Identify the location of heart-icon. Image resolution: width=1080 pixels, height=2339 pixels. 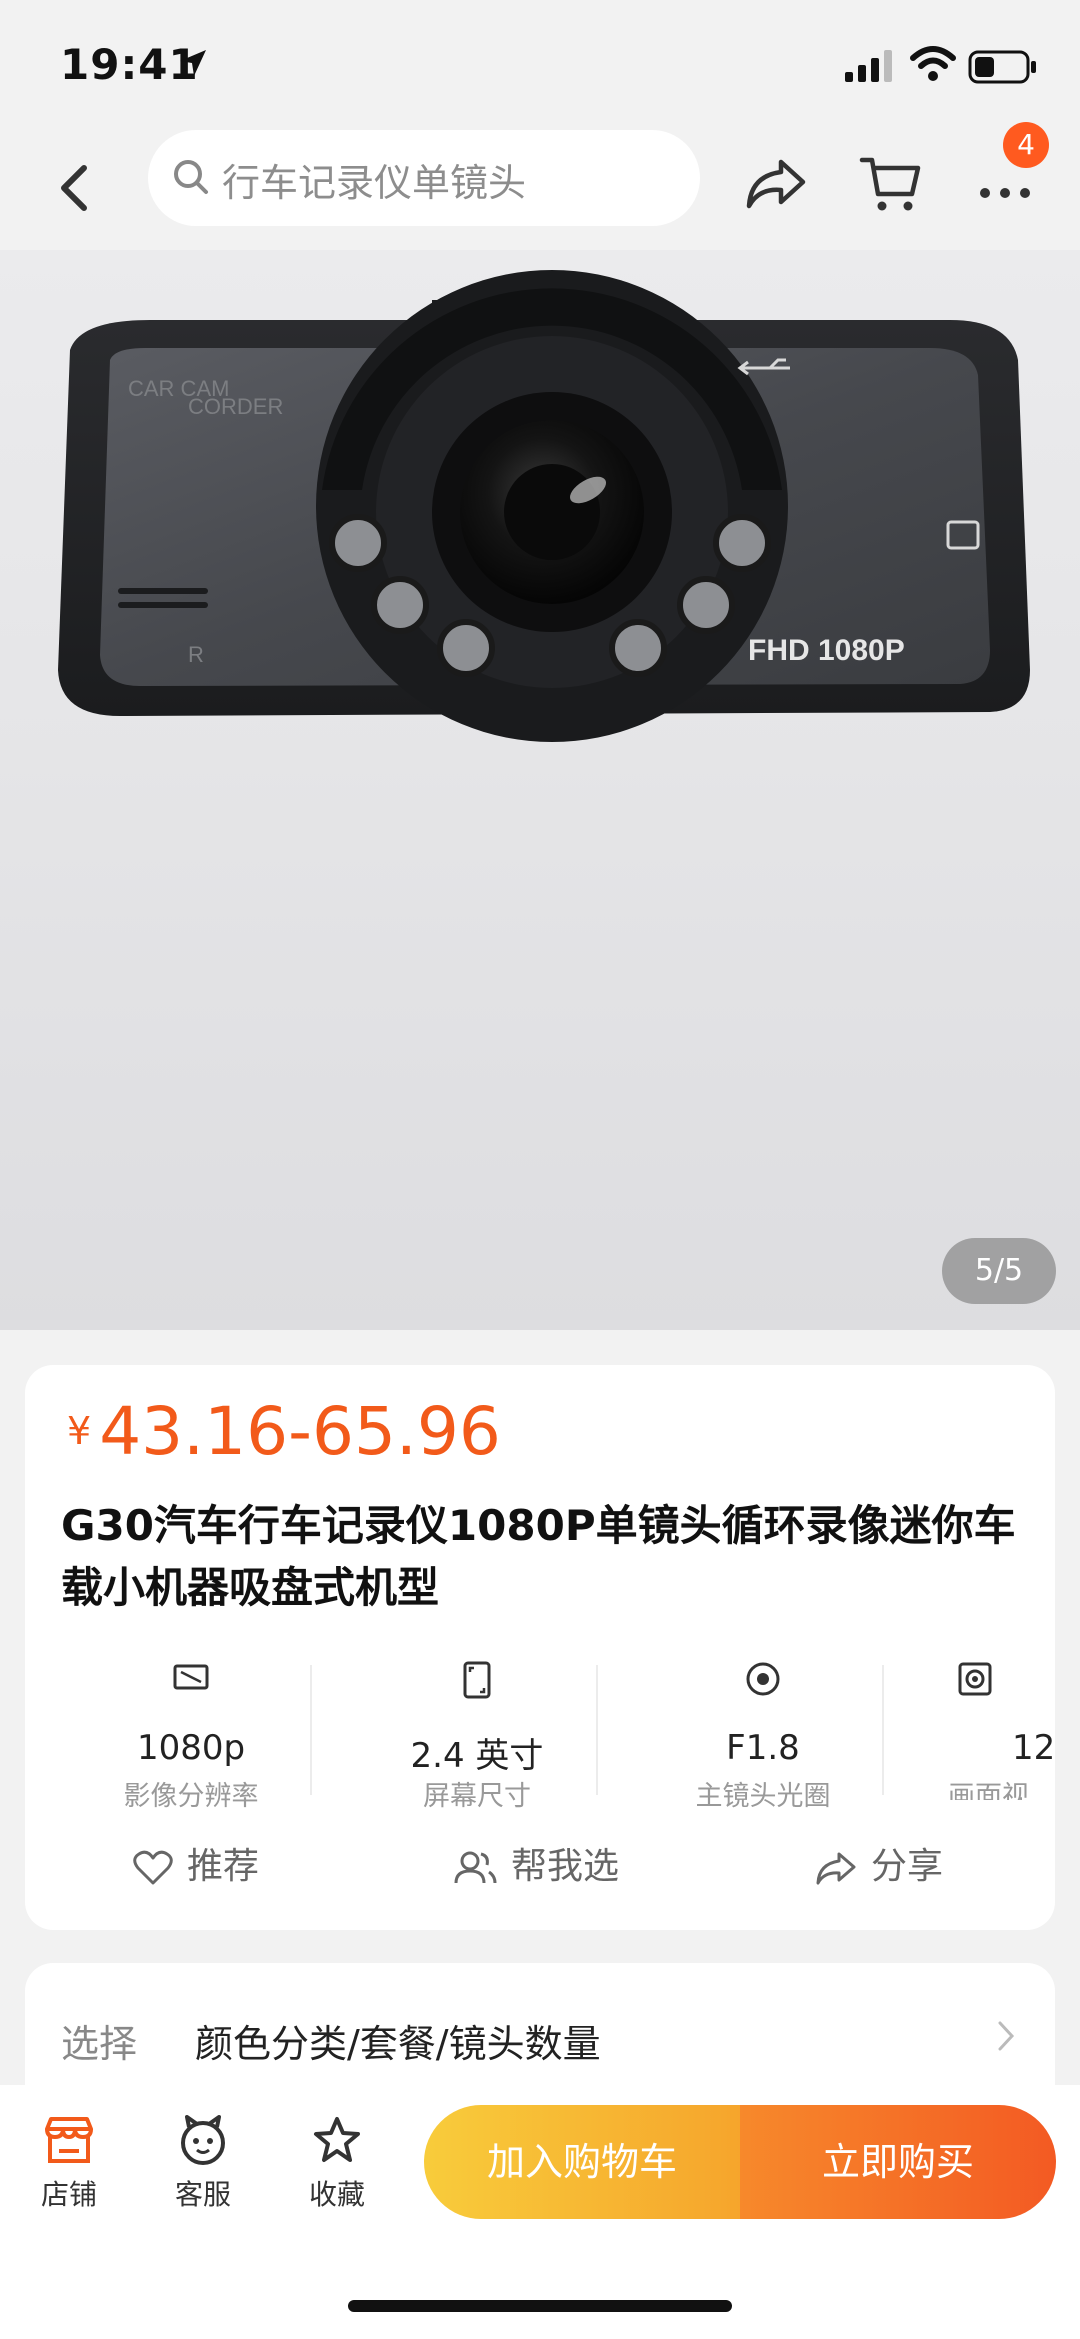
(153, 1867).